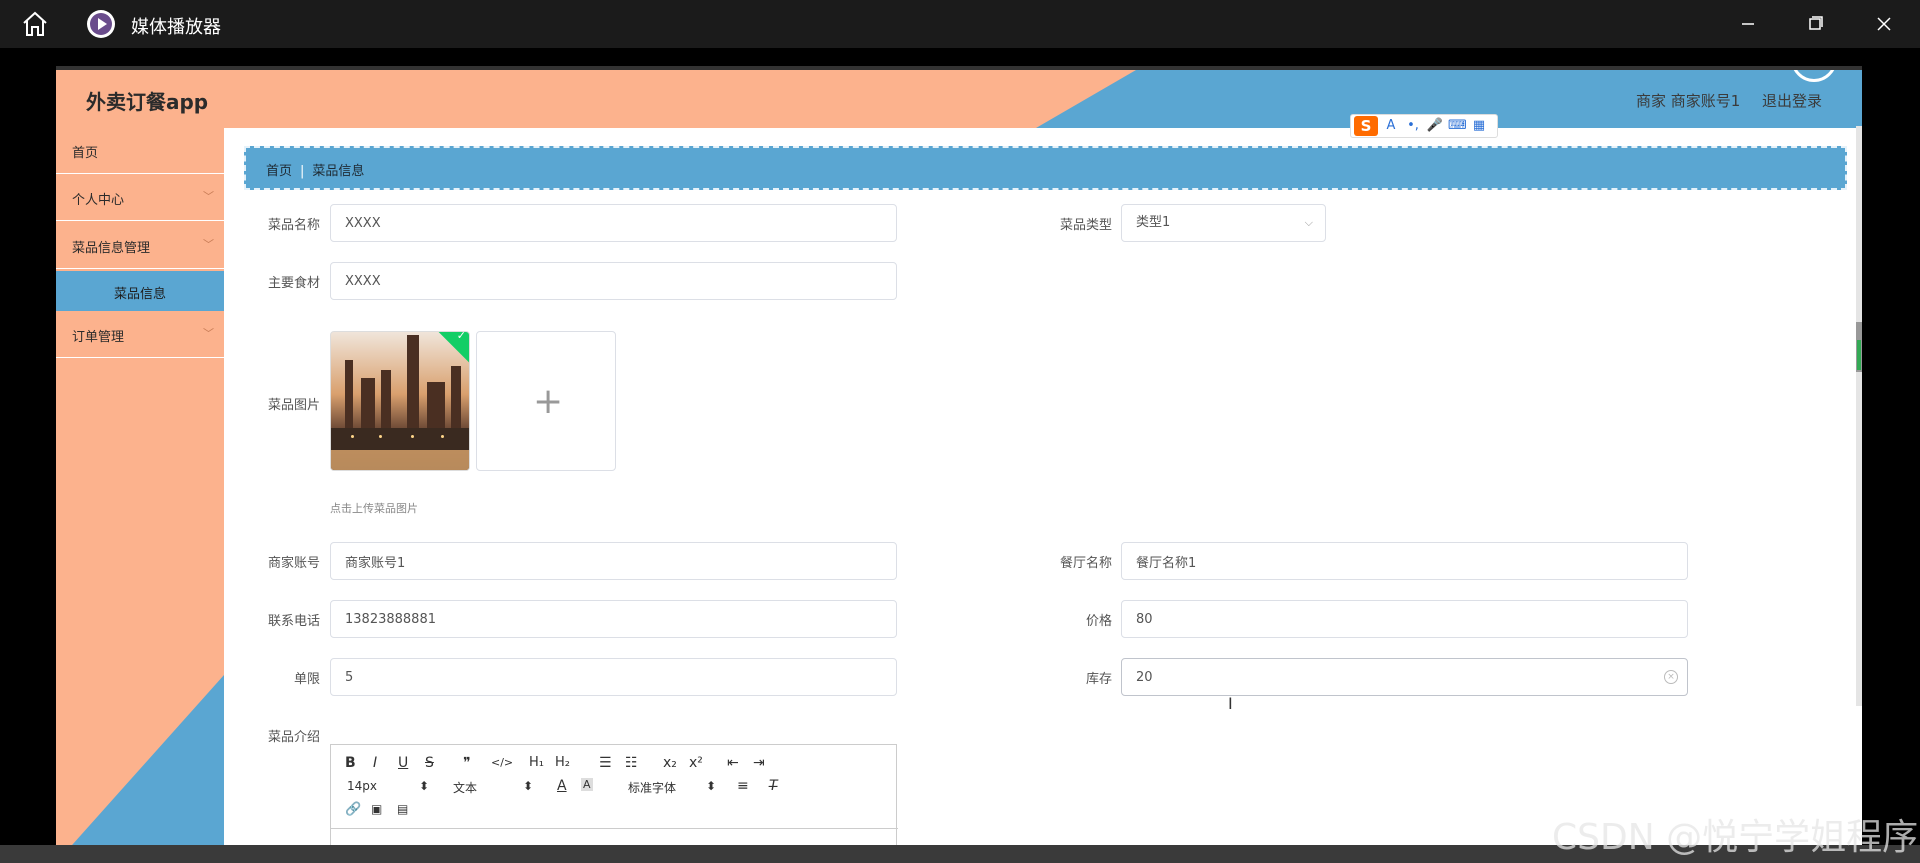 Image resolution: width=1920 pixels, height=863 pixels. What do you see at coordinates (140, 291) in the screenshot?
I see `sidebar-subitem-dish-info: 菜品信息` at bounding box center [140, 291].